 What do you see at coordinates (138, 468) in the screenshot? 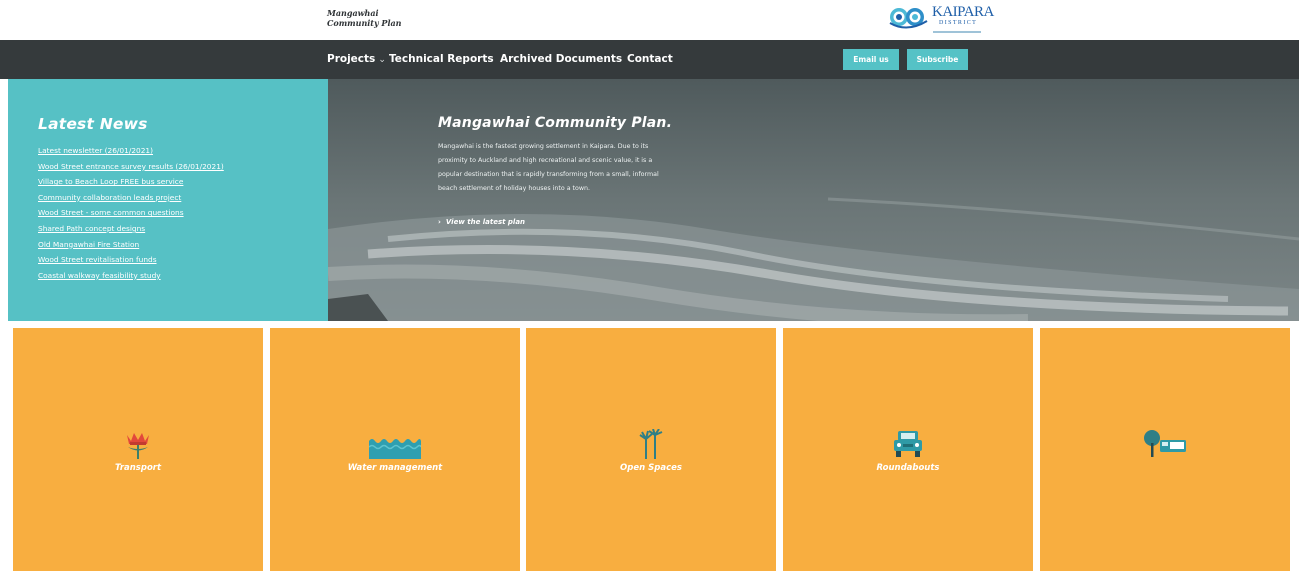
I see `tile-label: Transport` at bounding box center [138, 468].